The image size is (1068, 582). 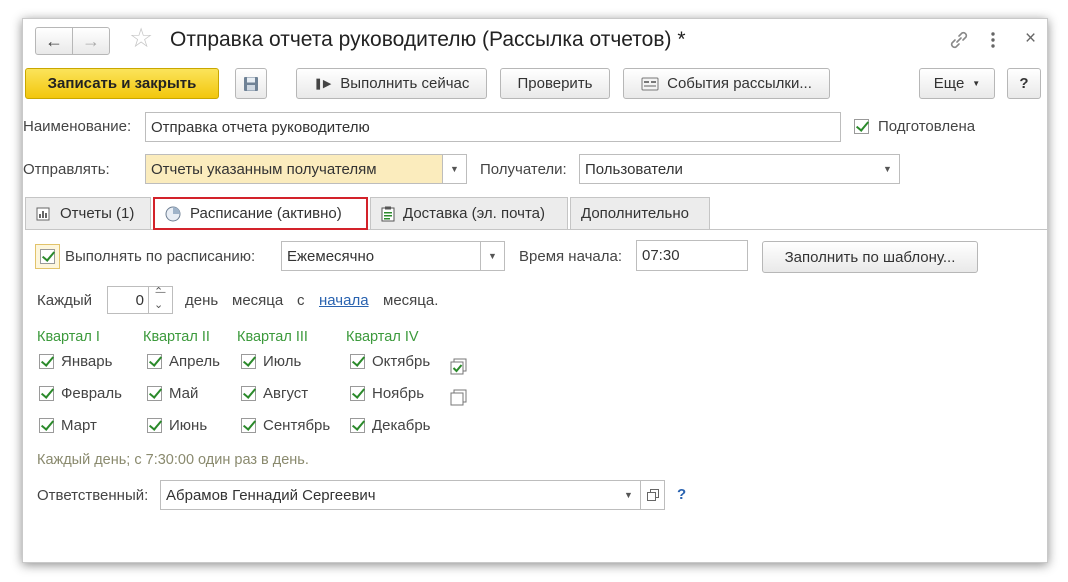 I want to click on month-label: Июнь, so click(x=188, y=425).